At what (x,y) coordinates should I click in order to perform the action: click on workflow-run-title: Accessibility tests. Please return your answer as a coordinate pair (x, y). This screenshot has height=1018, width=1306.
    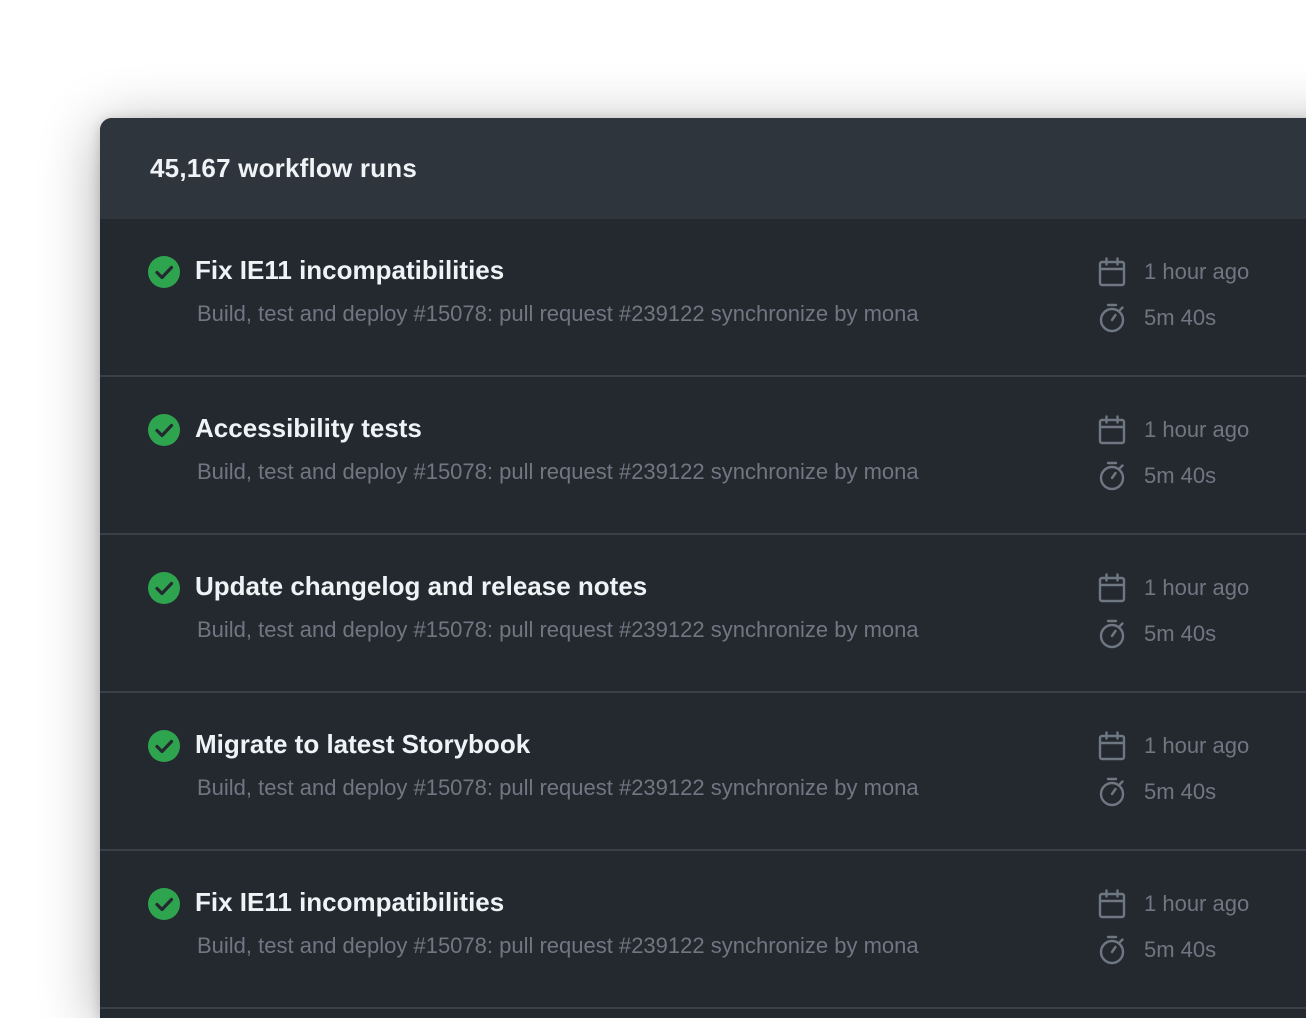
    Looking at the image, I should click on (308, 428).